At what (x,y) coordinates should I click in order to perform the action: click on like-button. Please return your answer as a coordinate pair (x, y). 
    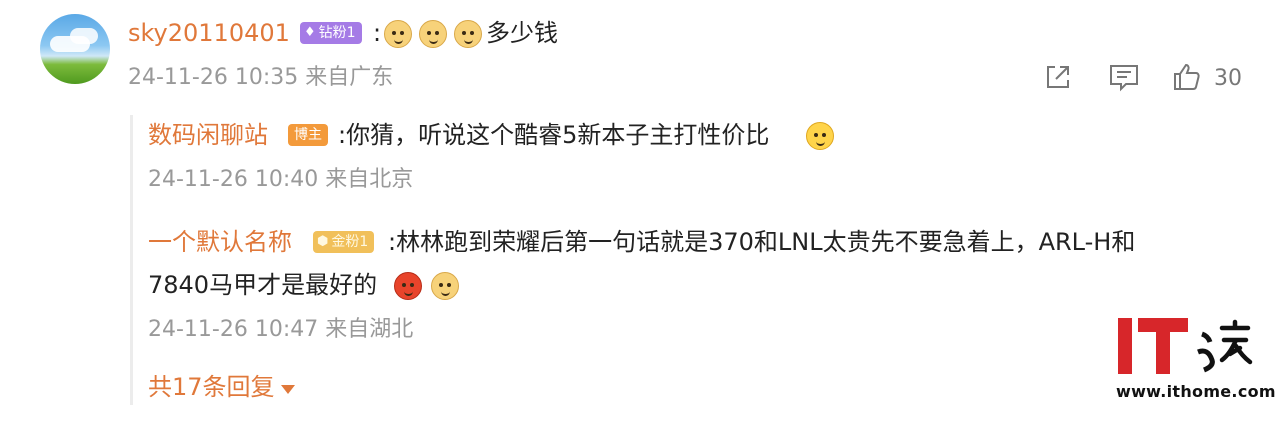
    Looking at the image, I should click on (1187, 77).